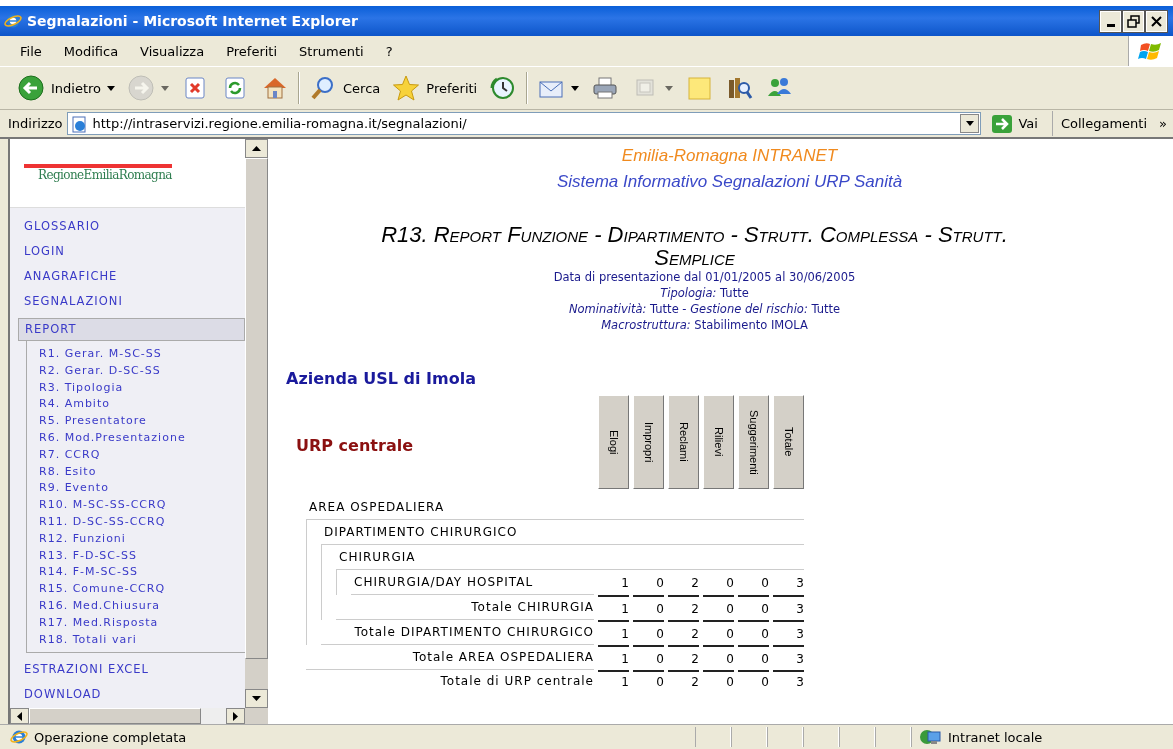 This screenshot has width=1173, height=749. Describe the element at coordinates (788, 442) in the screenshot. I see `column-header: Totale` at that location.